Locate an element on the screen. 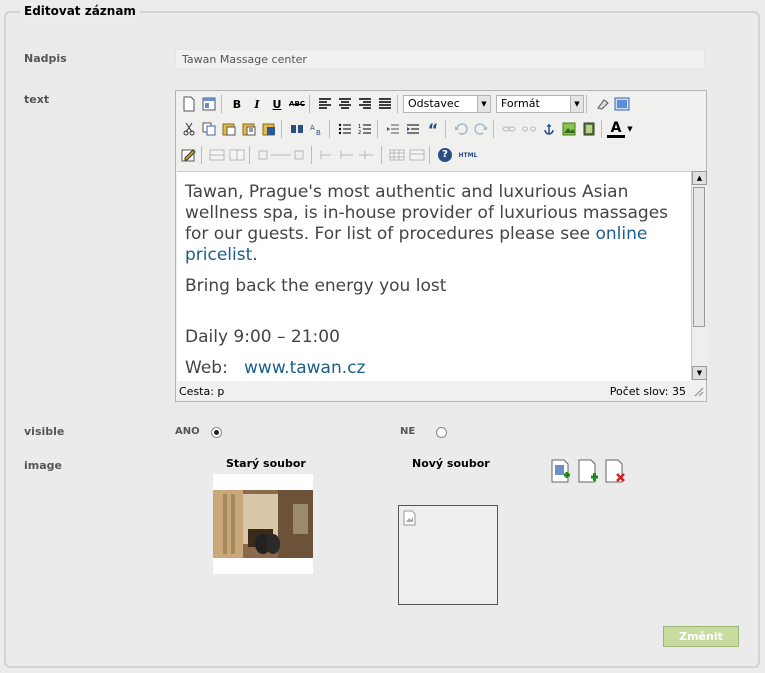  text-color-button: A is located at coordinates (616, 129).